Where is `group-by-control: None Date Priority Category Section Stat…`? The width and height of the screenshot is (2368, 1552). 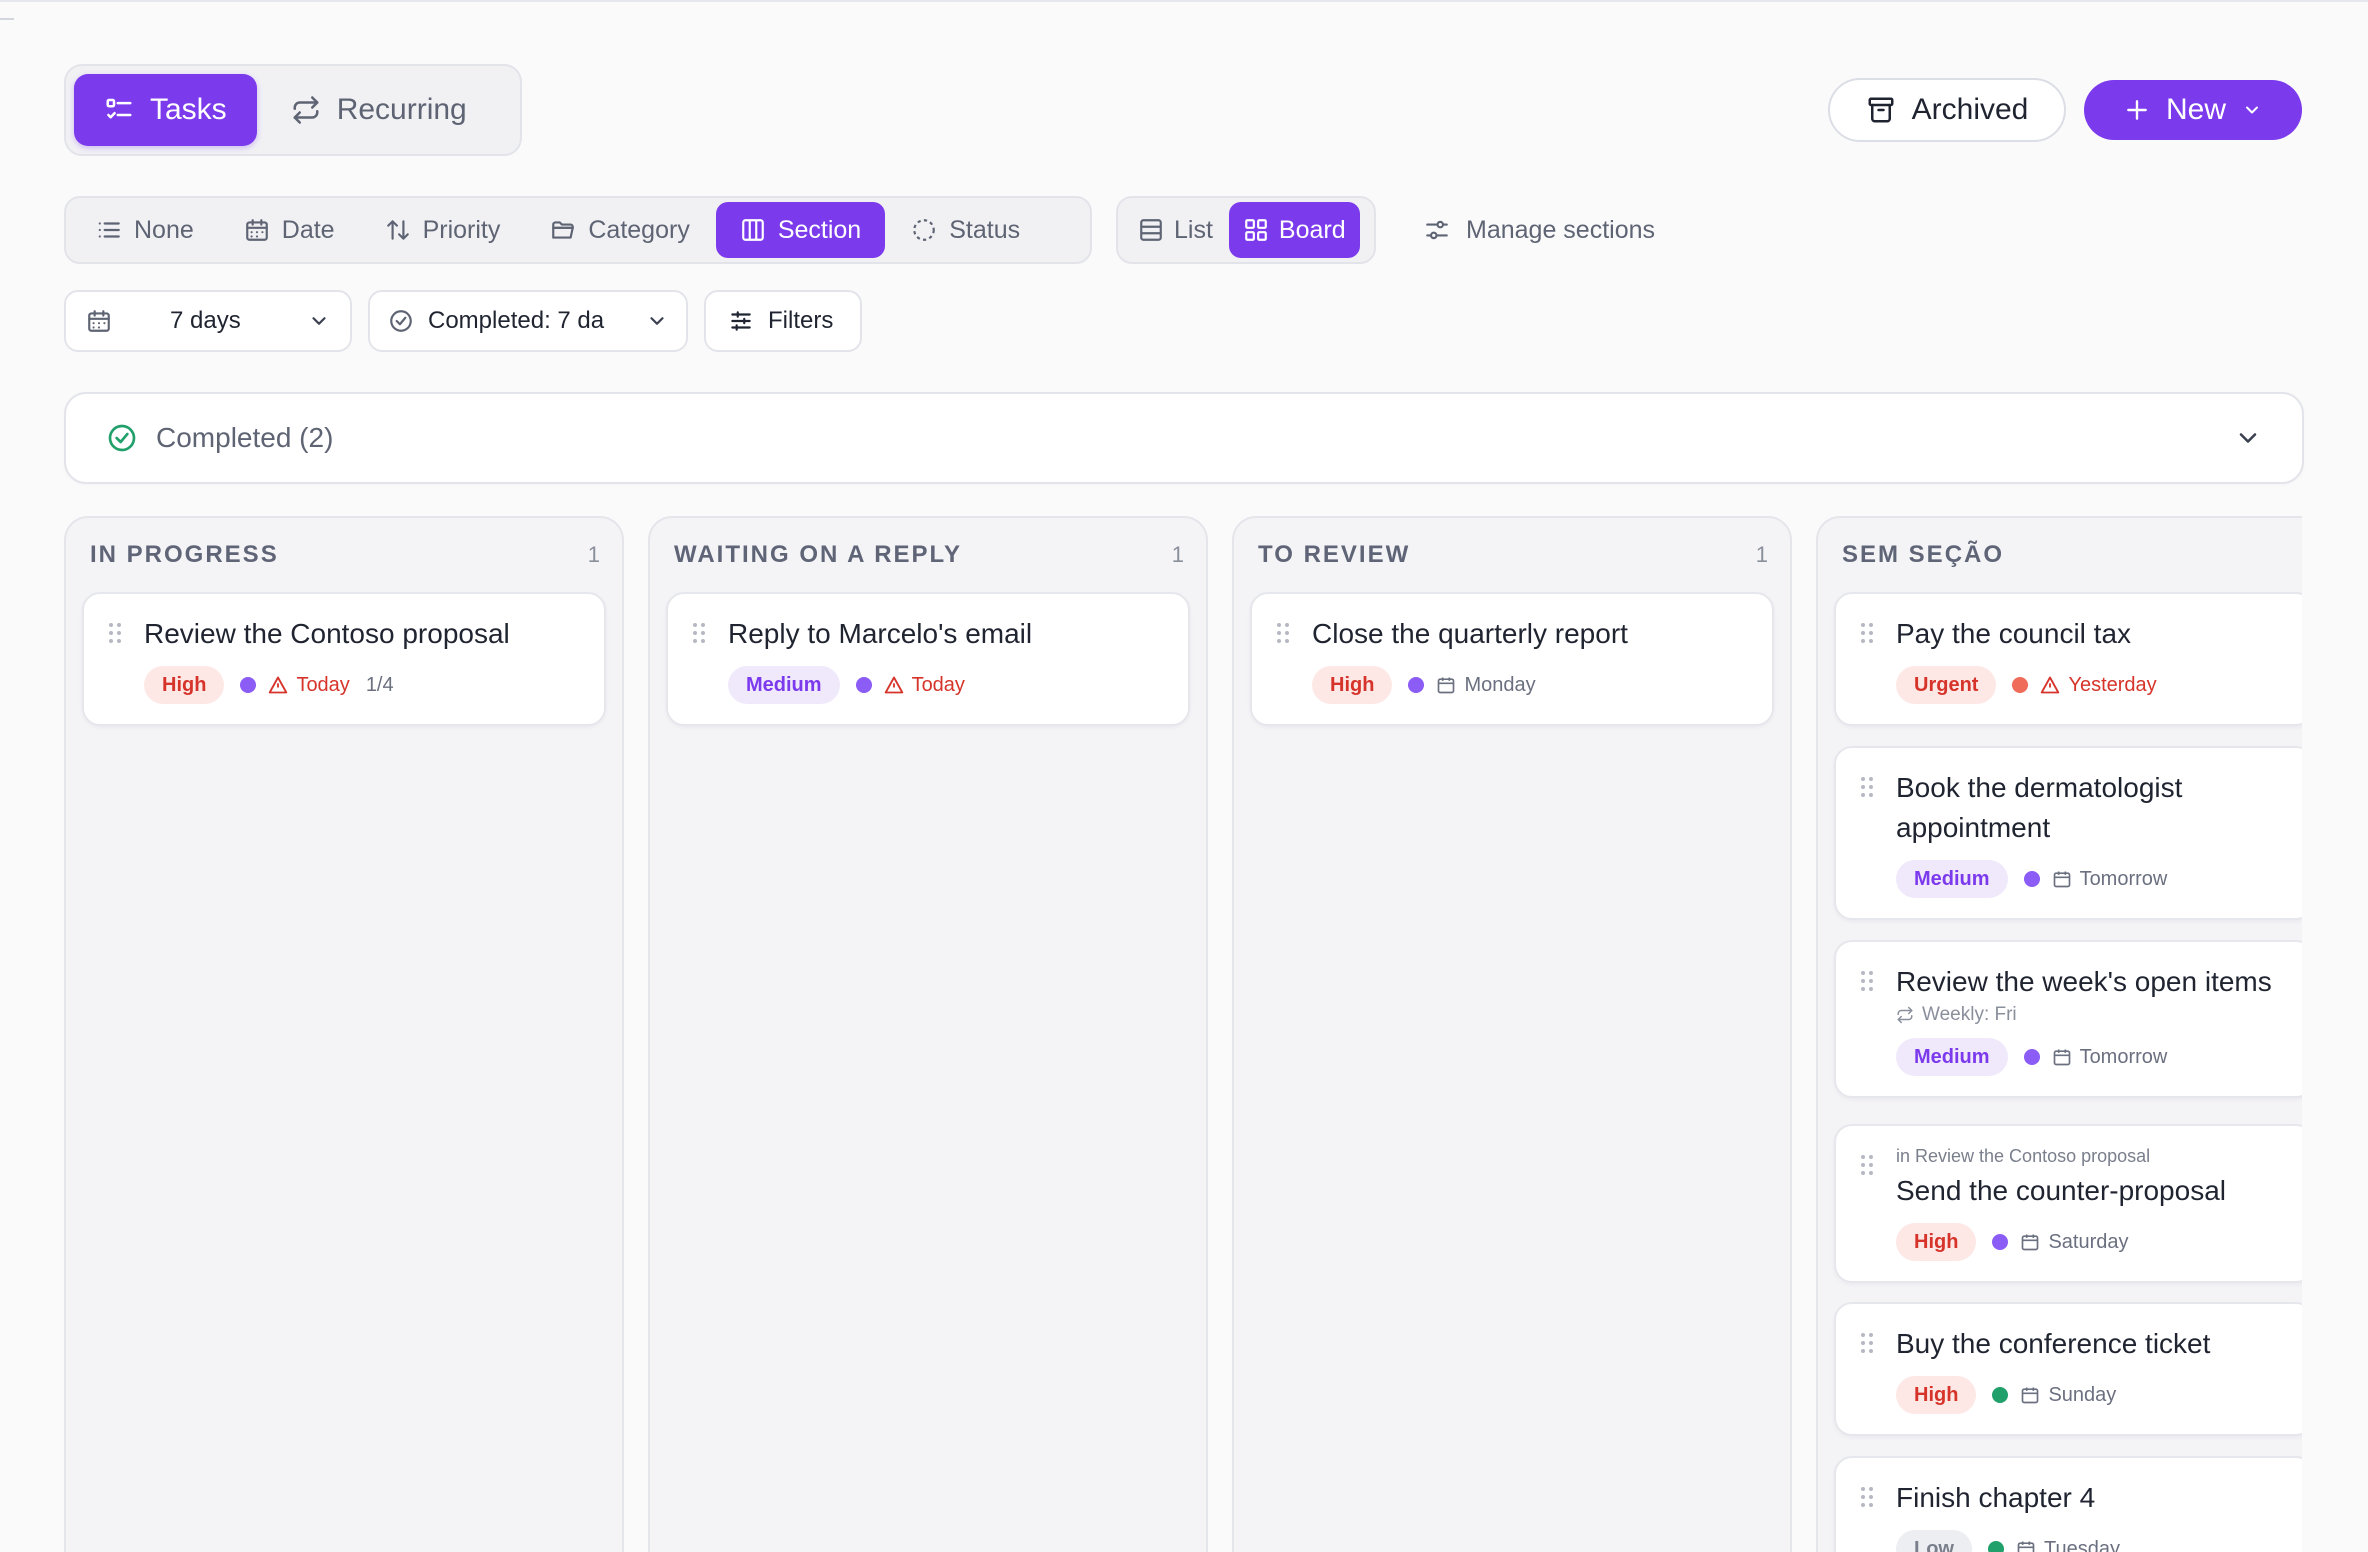
group-by-control: None Date Priority Category Section Stat… is located at coordinates (578, 230).